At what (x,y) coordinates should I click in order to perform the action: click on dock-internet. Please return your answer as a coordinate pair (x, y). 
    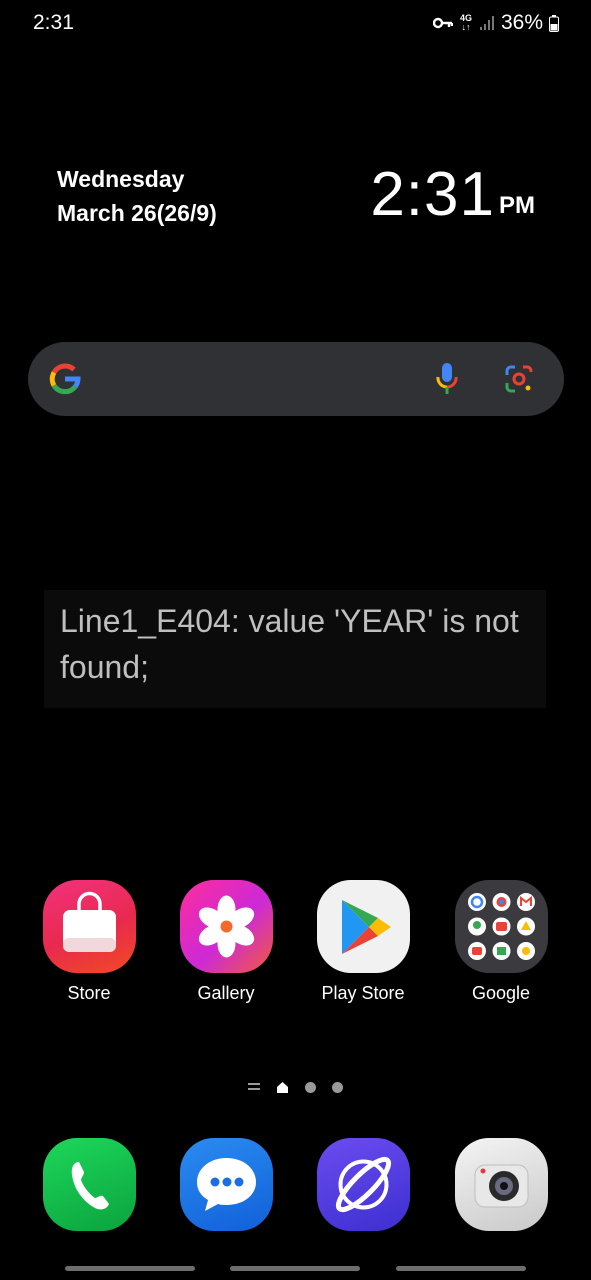
    Looking at the image, I should click on (363, 1184).